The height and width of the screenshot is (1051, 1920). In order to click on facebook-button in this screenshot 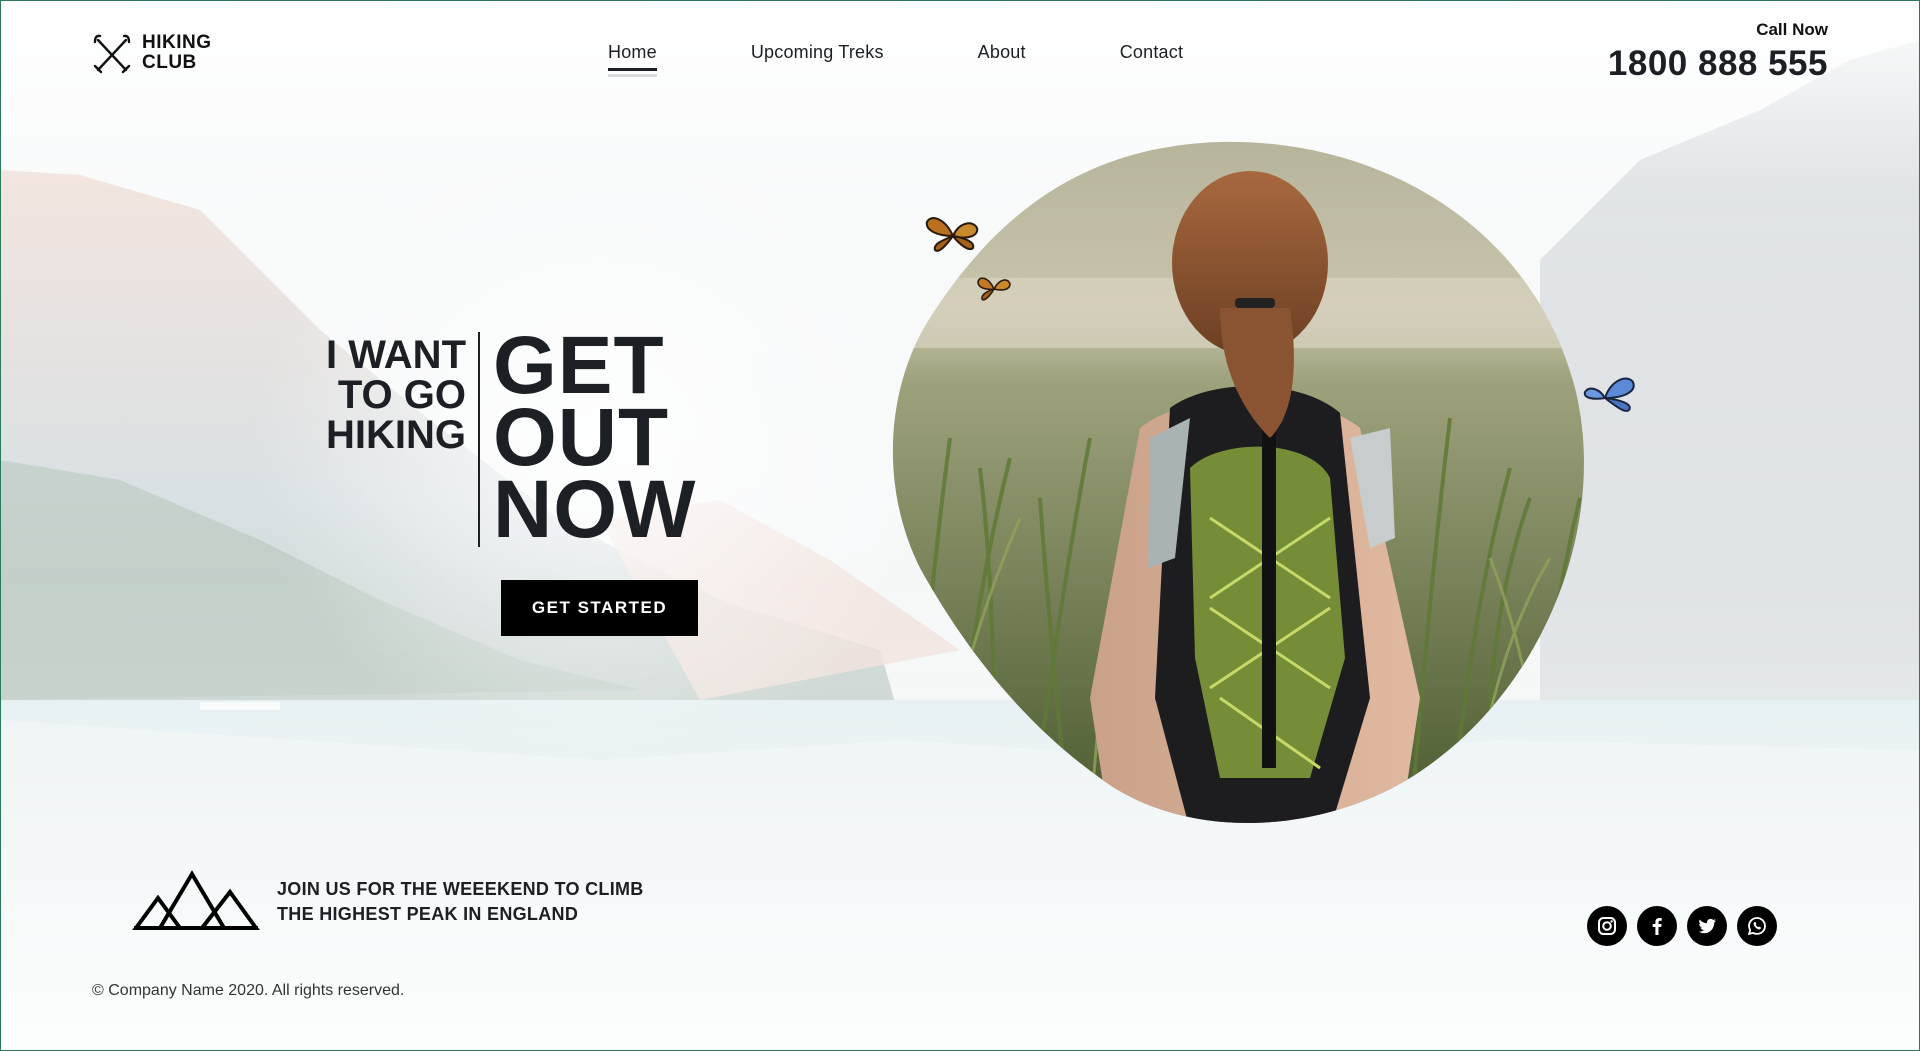, I will do `click(1657, 926)`.